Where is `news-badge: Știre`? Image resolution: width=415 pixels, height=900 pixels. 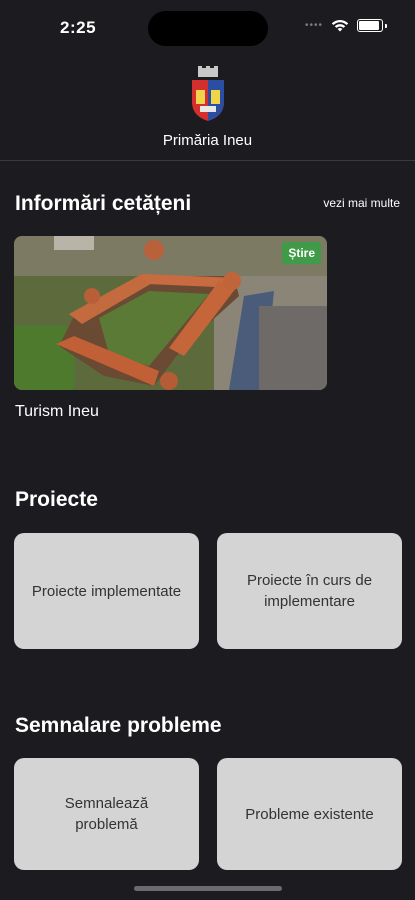 news-badge: Știre is located at coordinates (301, 253).